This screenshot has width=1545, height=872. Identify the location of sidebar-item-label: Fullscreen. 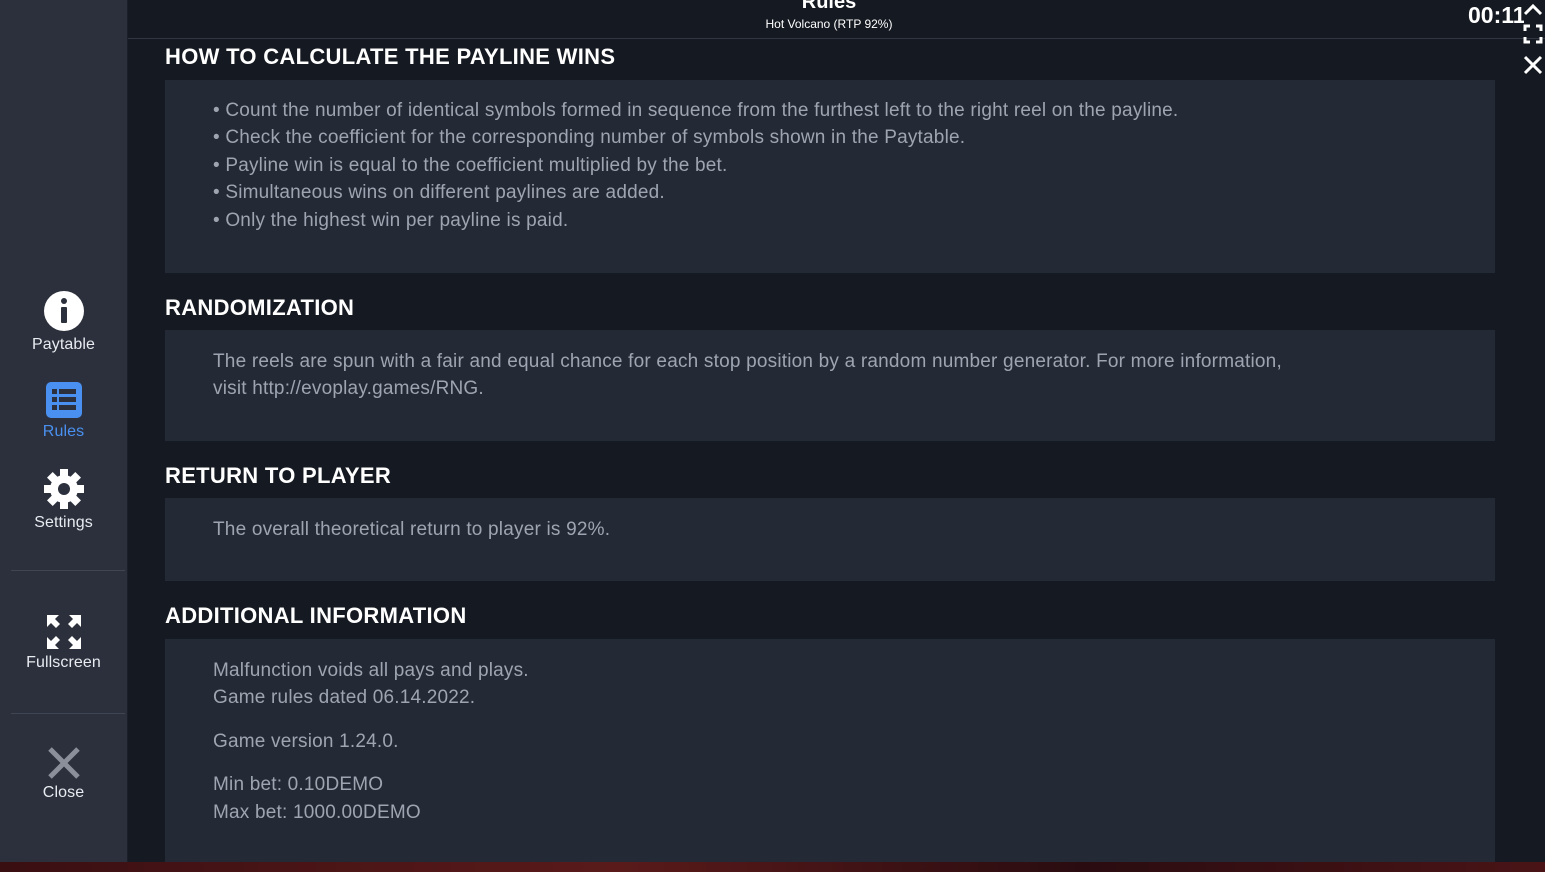
(63, 662).